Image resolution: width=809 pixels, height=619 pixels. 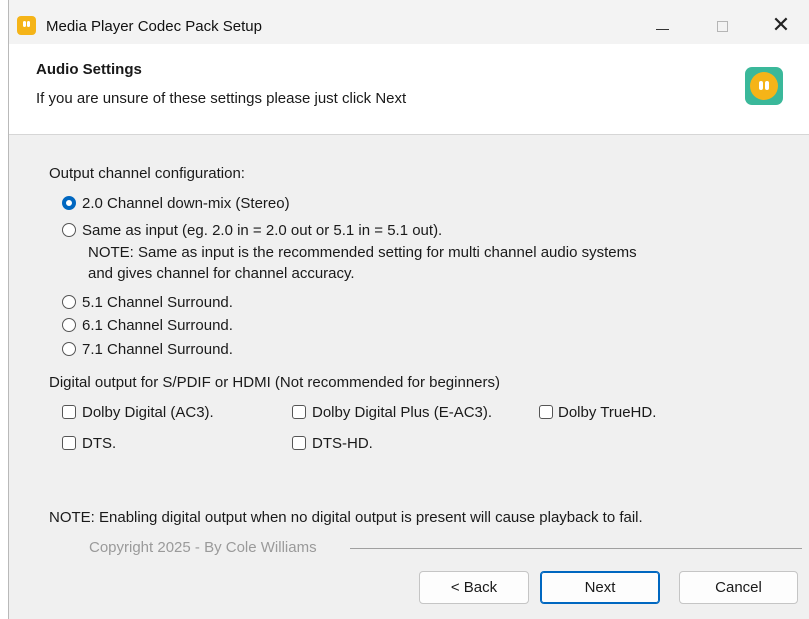 I want to click on radio-label: 7.1 Channel Surround., so click(x=157, y=349).